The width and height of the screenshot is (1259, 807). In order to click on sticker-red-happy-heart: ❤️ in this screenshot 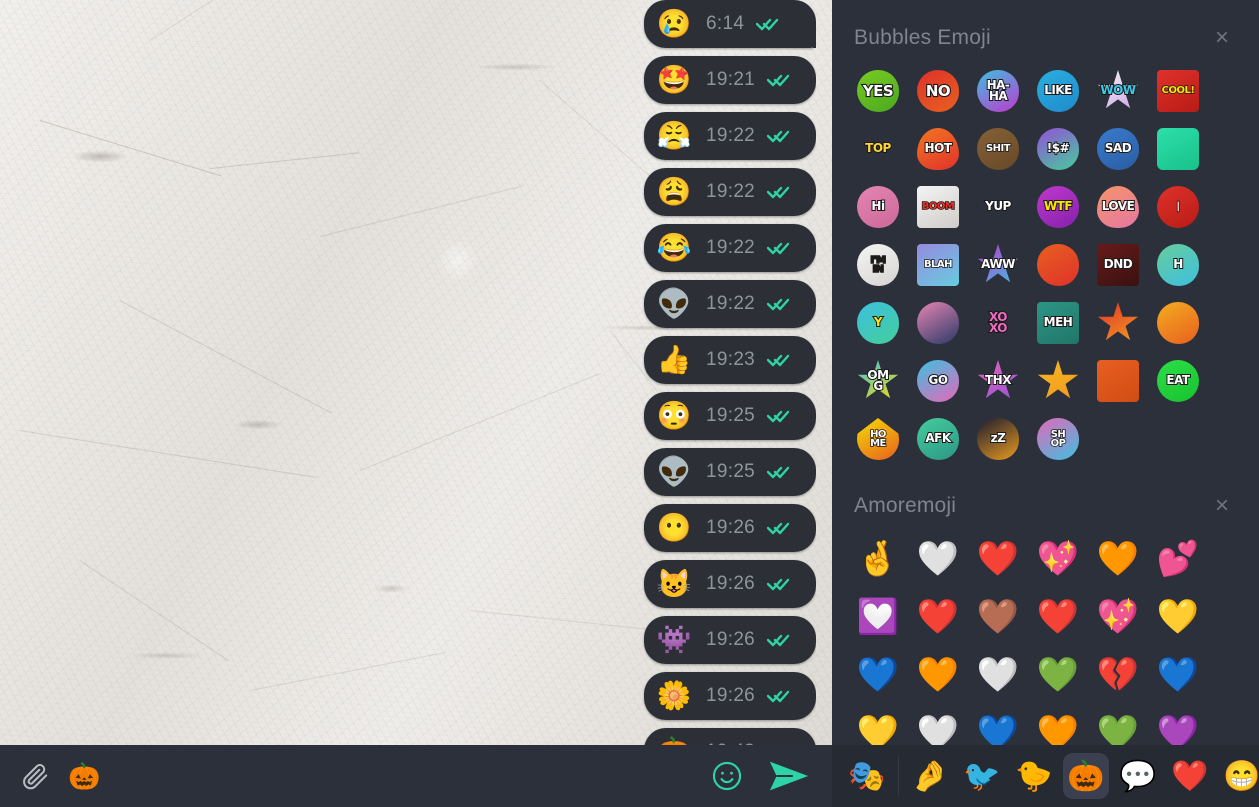, I will do `click(998, 559)`.